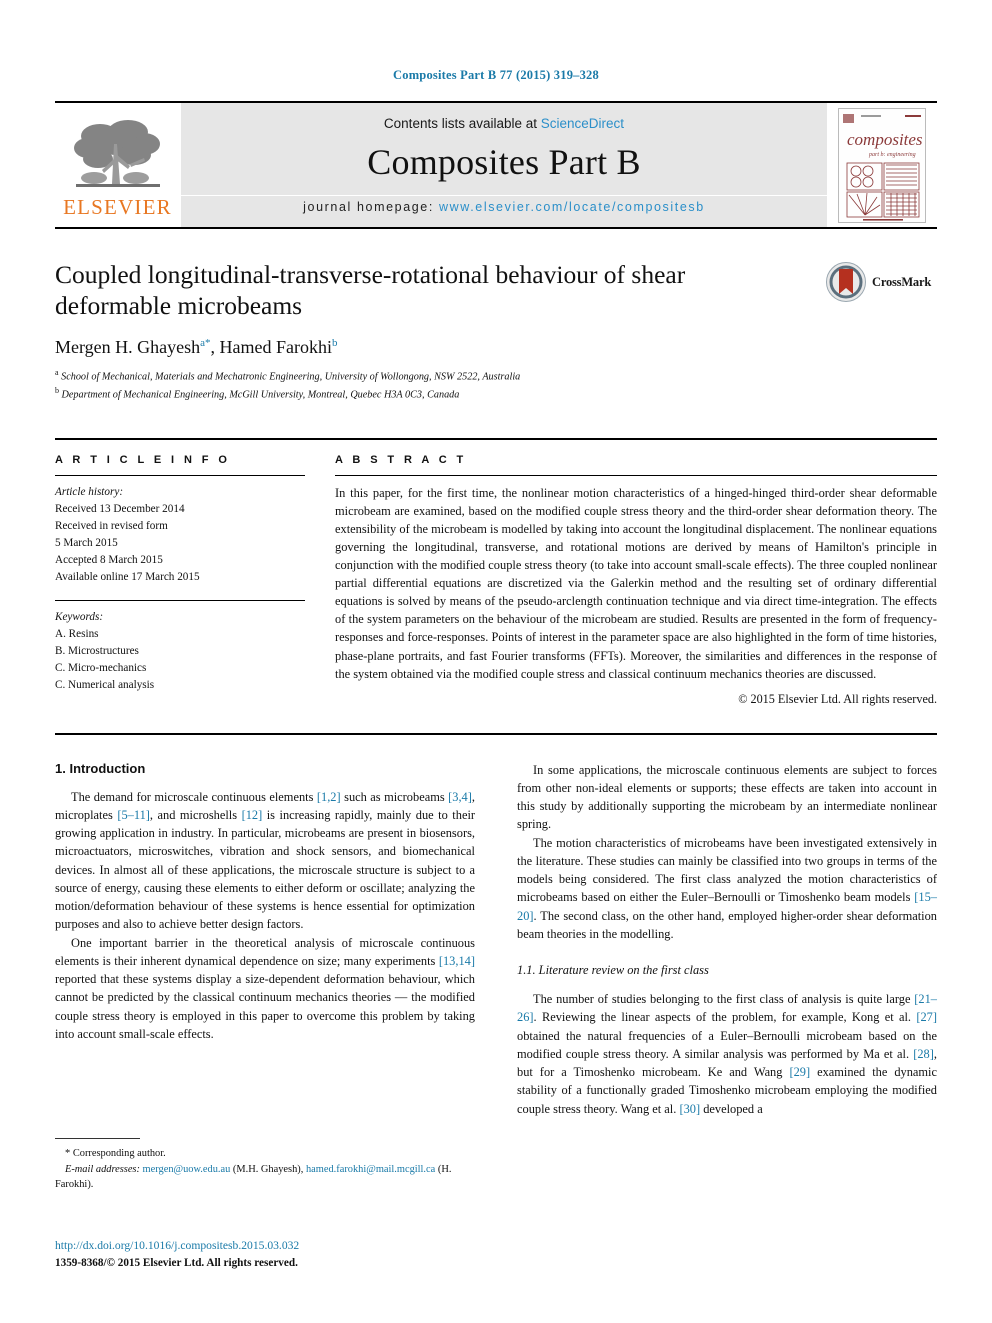 Image resolution: width=992 pixels, height=1323 pixels. What do you see at coordinates (86, 542) in the screenshot?
I see `history-item: 5 March 2015` at bounding box center [86, 542].